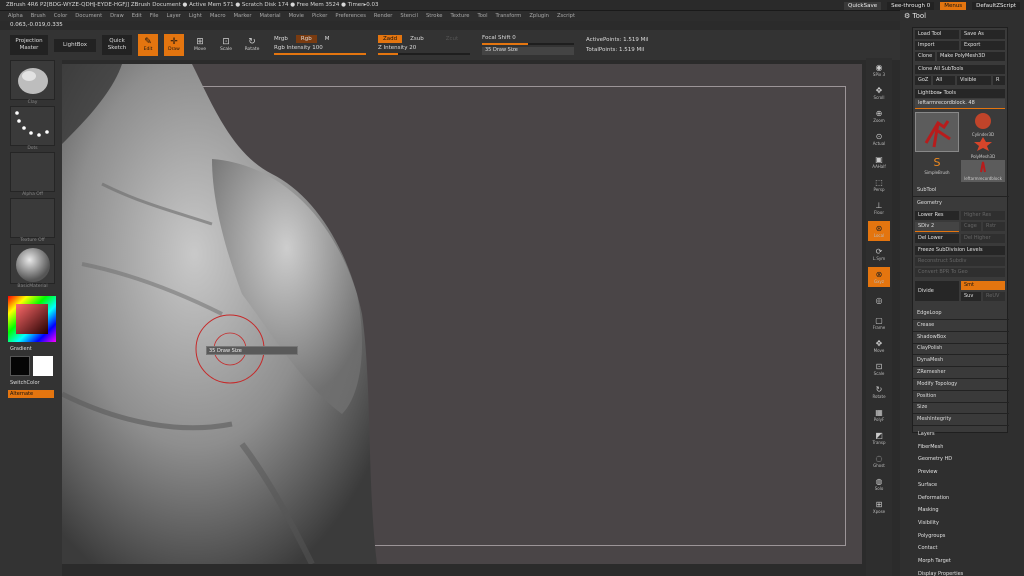 The width and height of the screenshot is (1024, 576). What do you see at coordinates (983, 124) in the screenshot?
I see `tool-thumb-cylinder: Cylinder3D` at bounding box center [983, 124].